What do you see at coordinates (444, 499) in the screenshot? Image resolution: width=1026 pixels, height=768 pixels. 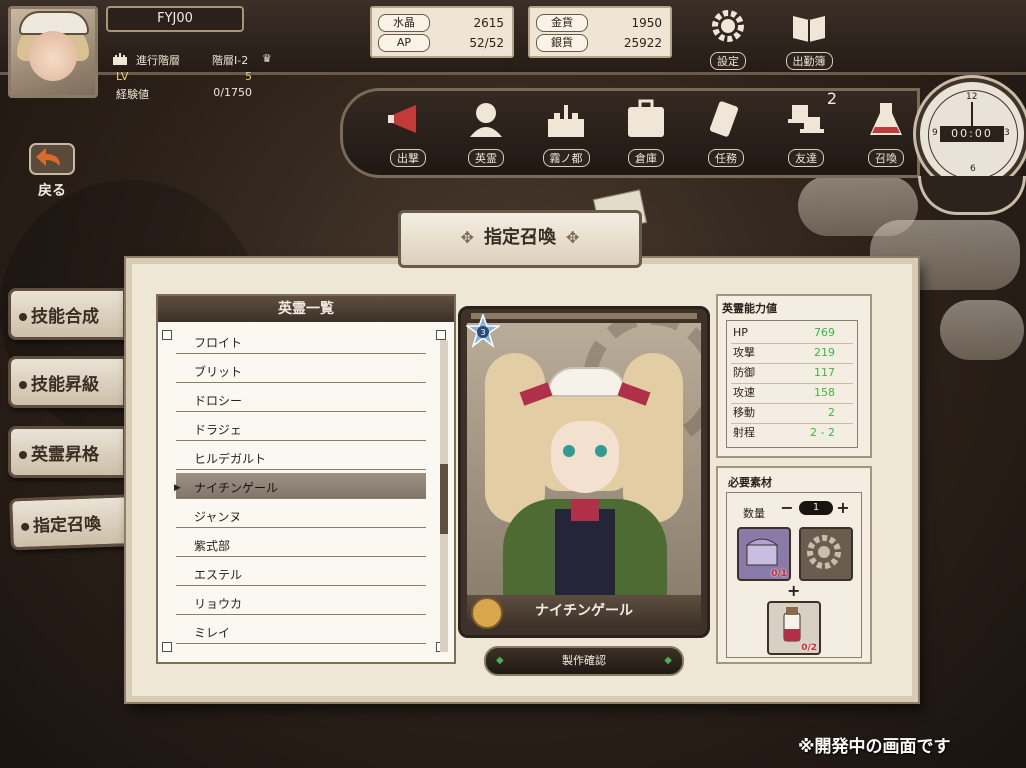 I see `scrollbar-thumb` at bounding box center [444, 499].